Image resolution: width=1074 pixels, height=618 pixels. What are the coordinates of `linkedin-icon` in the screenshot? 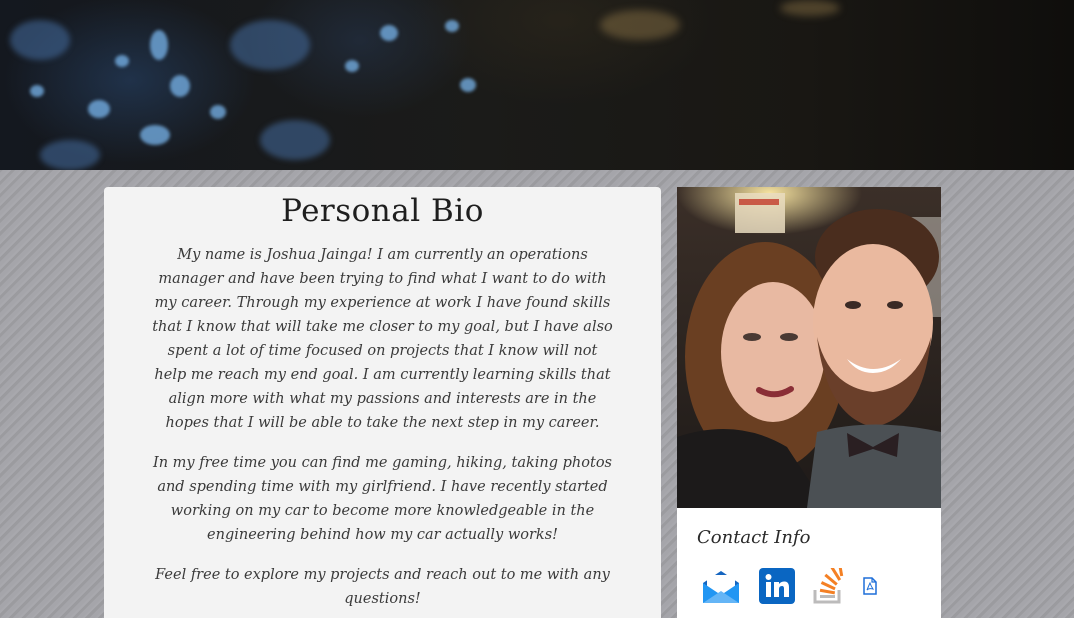 It's located at (777, 586).